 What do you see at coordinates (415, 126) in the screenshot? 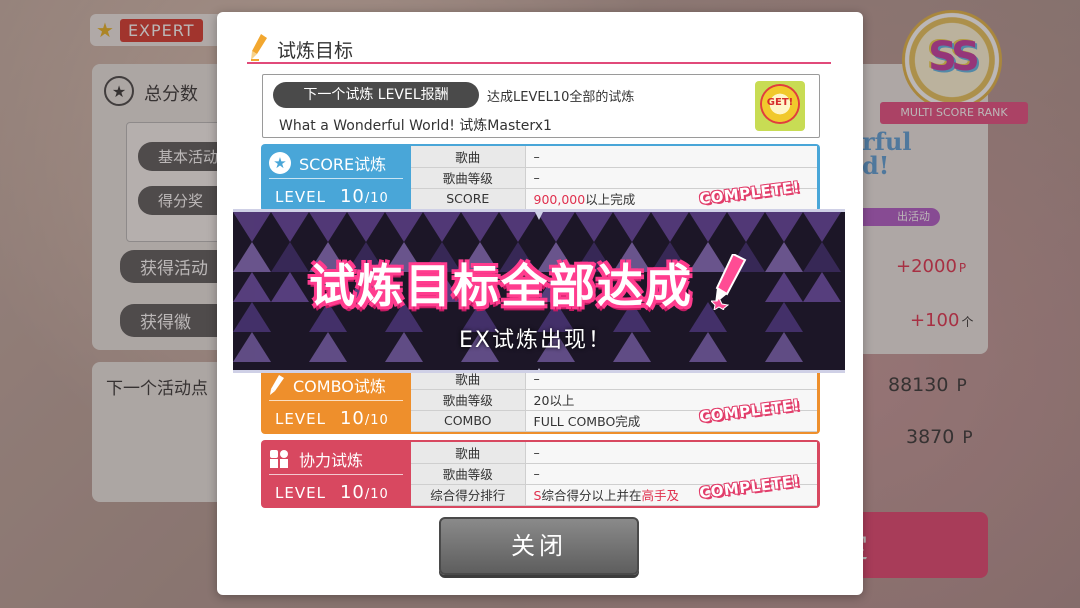
I see `reward-song: What a Wonderful World! 试炼Masterx1` at bounding box center [415, 126].